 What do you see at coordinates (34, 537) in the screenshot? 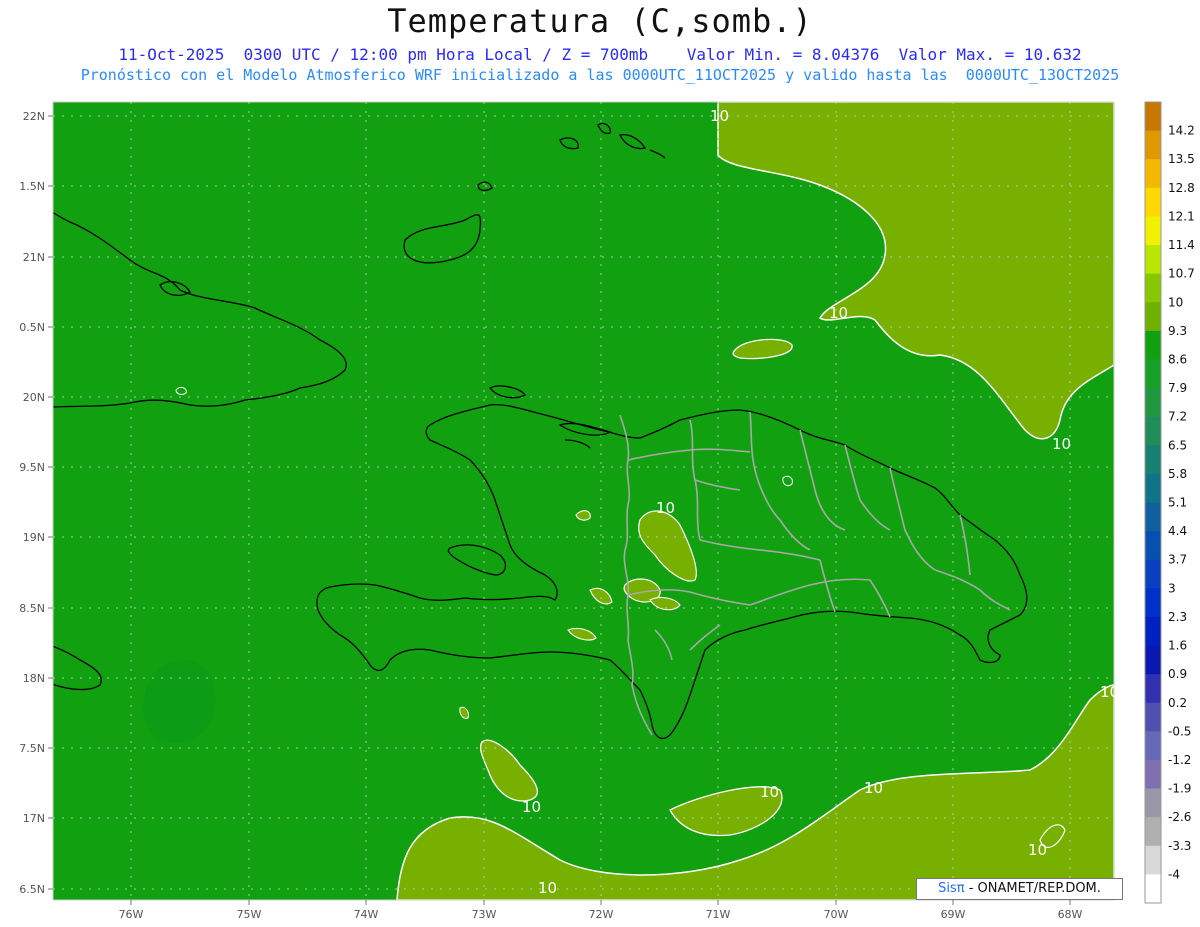
I see `lat-label: 19N` at bounding box center [34, 537].